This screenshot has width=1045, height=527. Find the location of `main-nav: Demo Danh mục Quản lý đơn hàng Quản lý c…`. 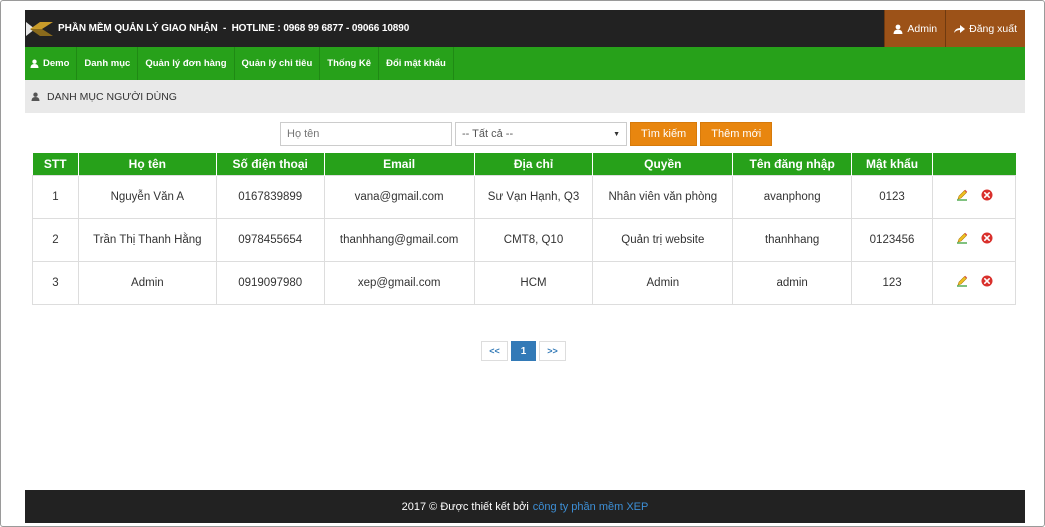

main-nav: Demo Danh mục Quản lý đơn hàng Quản lý c… is located at coordinates (525, 63).